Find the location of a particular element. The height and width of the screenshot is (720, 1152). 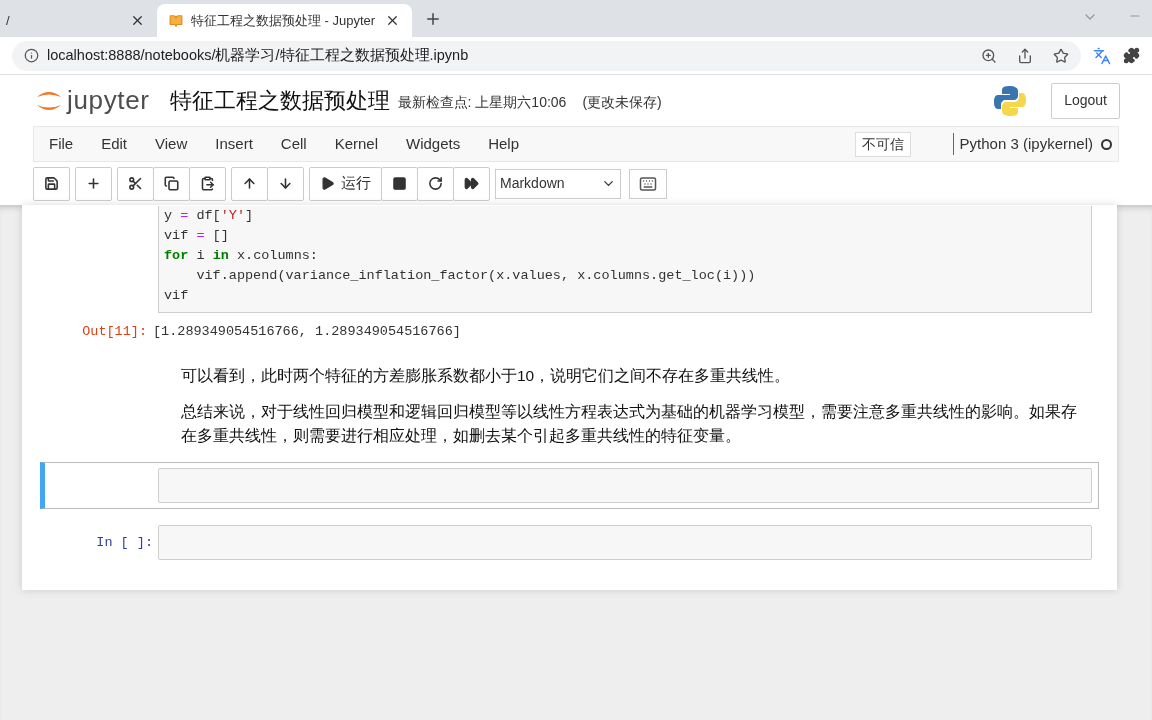

code-line: vif = [] is located at coordinates (197, 236).